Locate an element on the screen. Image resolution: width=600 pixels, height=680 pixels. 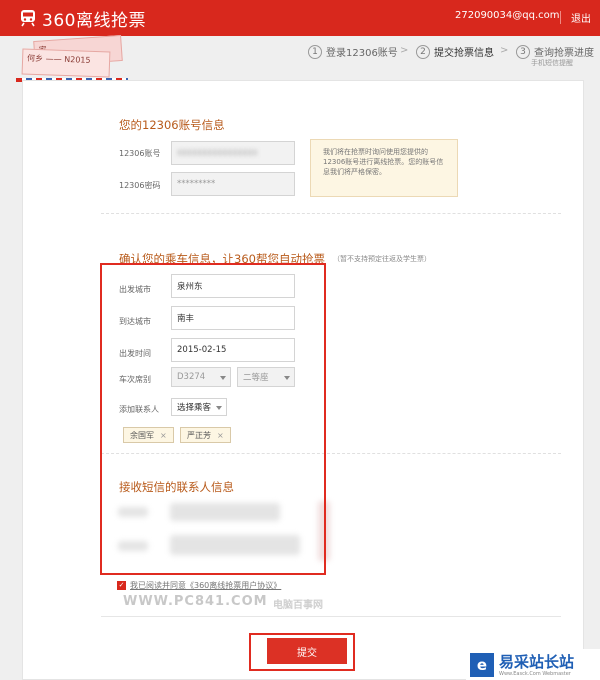
site-name-en: Www.Easck.Com Webmaster is located at coordinates (535, 673).